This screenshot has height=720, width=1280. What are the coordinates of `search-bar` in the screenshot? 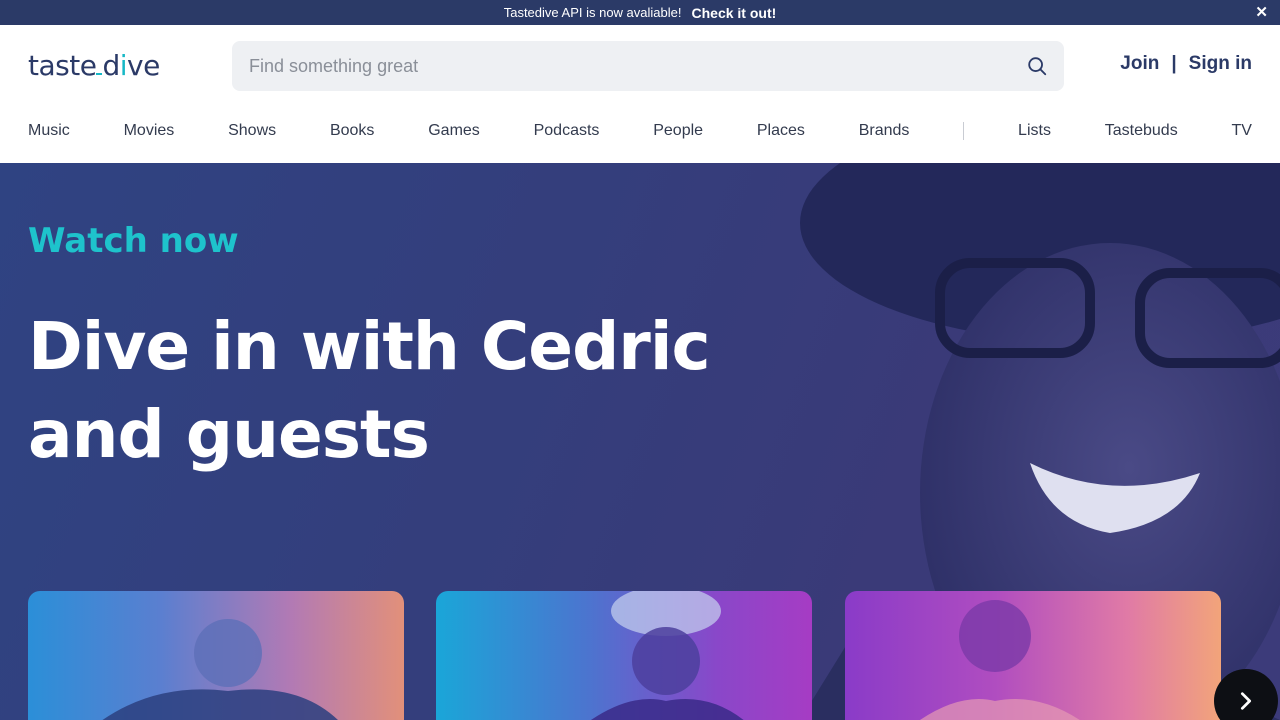 It's located at (648, 66).